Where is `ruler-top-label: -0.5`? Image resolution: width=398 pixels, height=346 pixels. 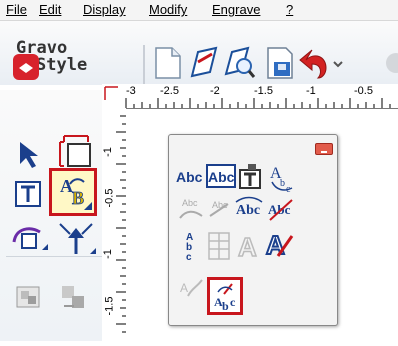
ruler-top-label: -0.5 is located at coordinates (363, 91).